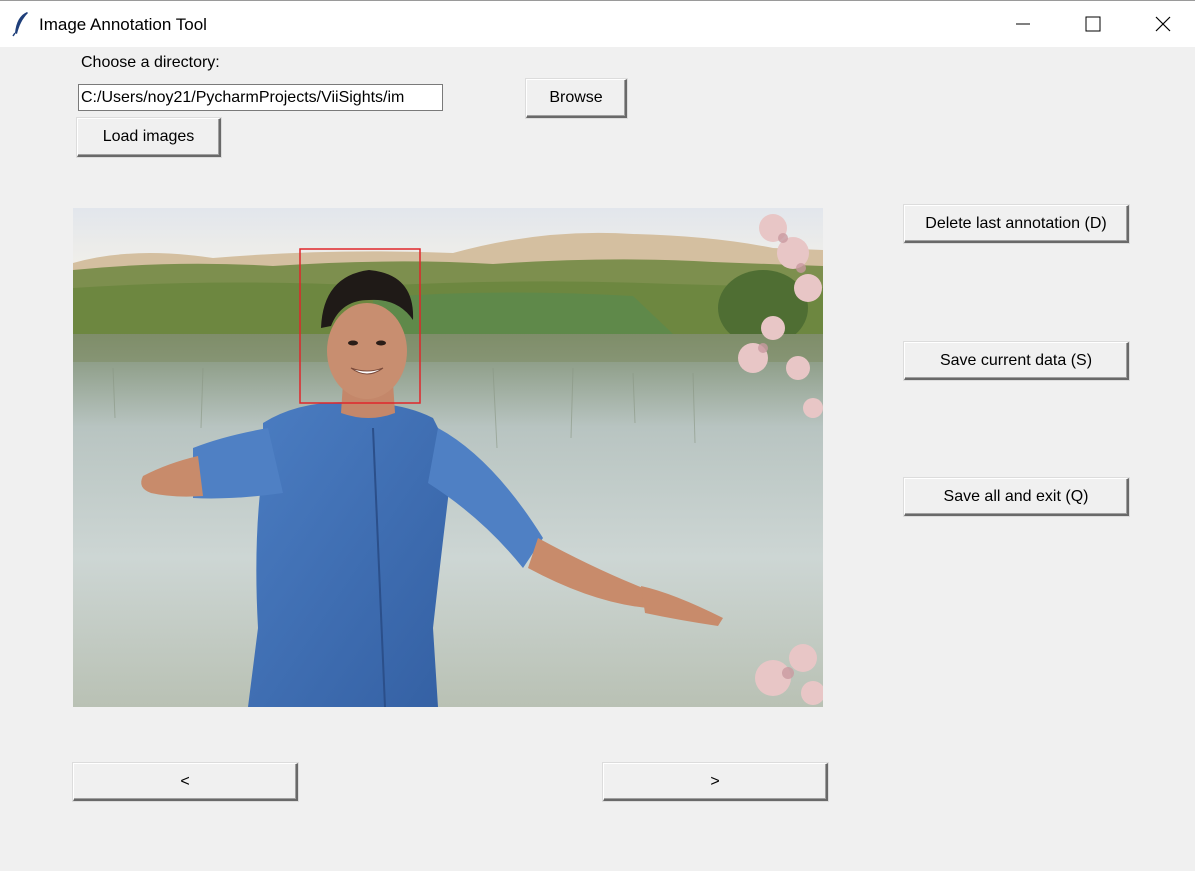 This screenshot has height=871, width=1195. Describe the element at coordinates (715, 782) in the screenshot. I see `next-image-button: >` at that location.